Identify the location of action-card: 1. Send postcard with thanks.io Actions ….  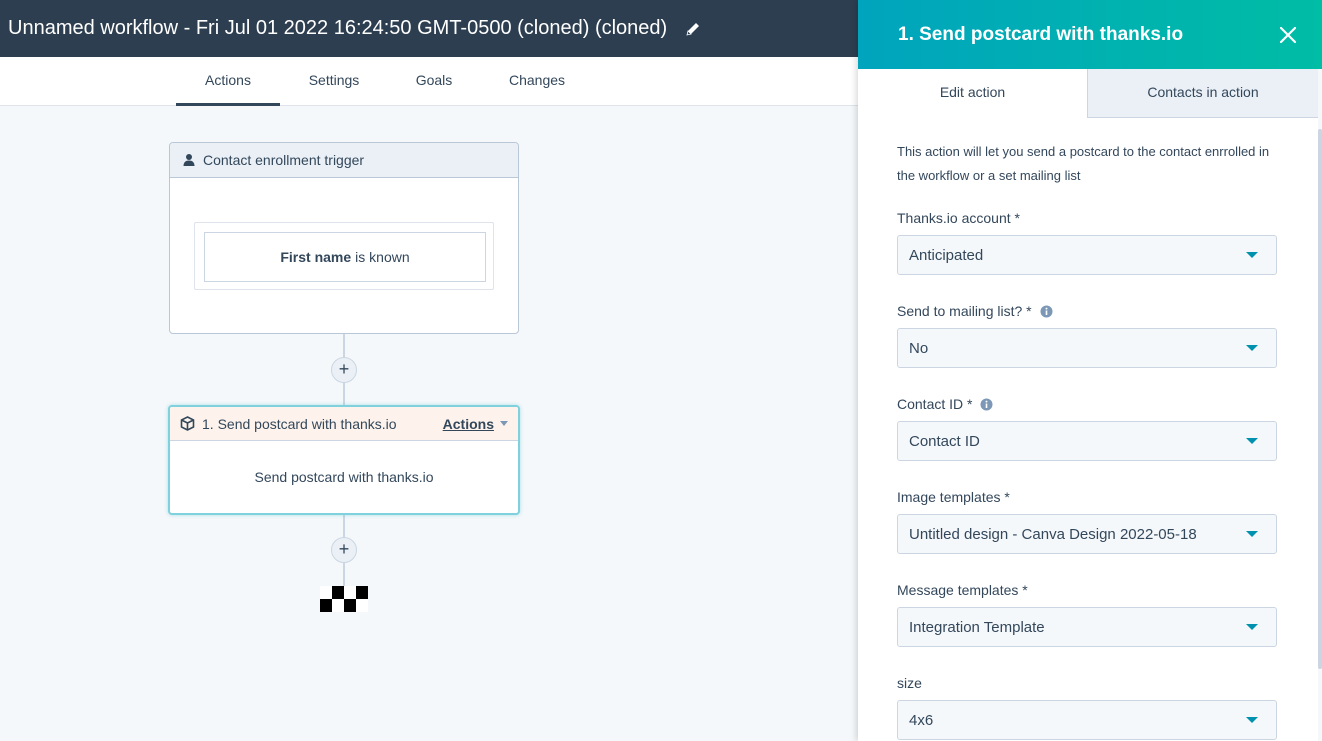
(344, 460).